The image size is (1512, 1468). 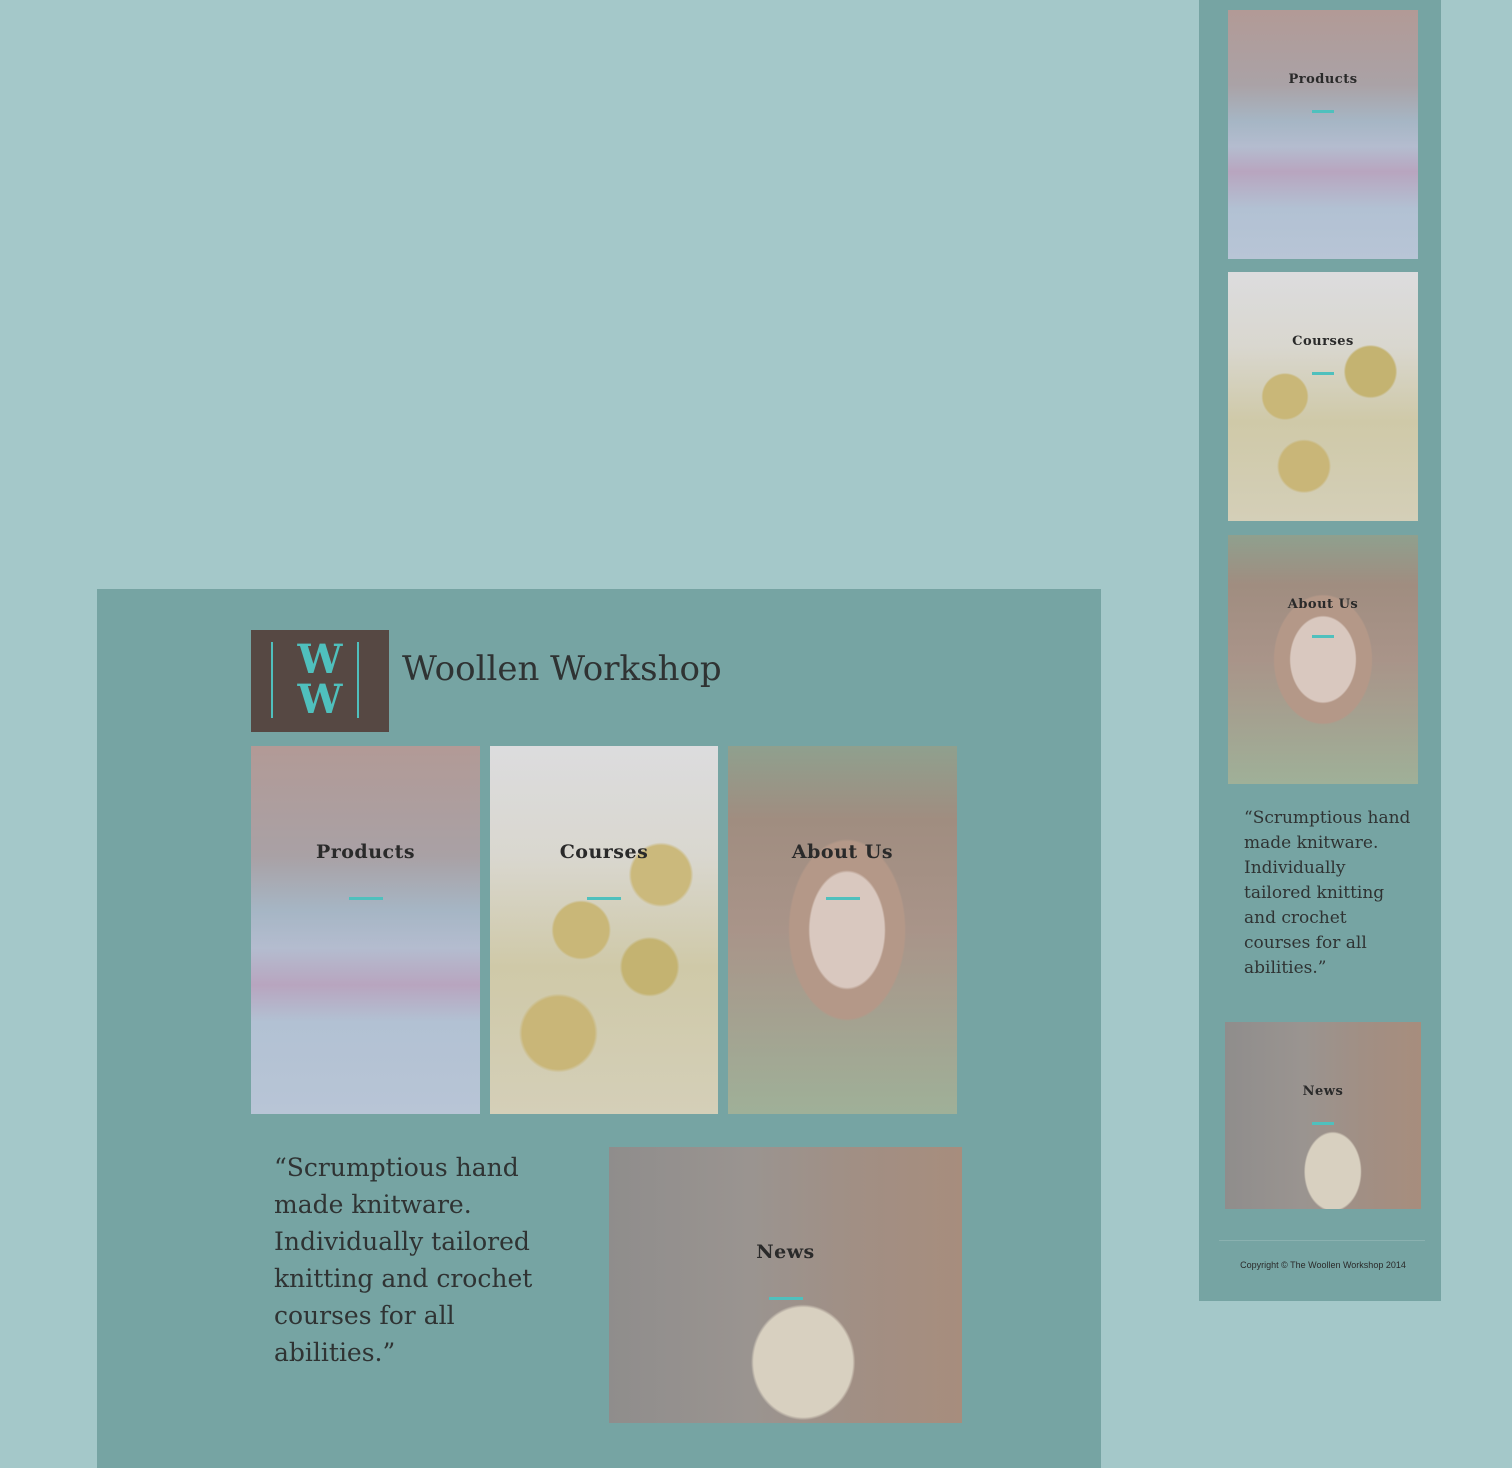 What do you see at coordinates (1323, 111) in the screenshot?
I see `mobile-products-tile-accent` at bounding box center [1323, 111].